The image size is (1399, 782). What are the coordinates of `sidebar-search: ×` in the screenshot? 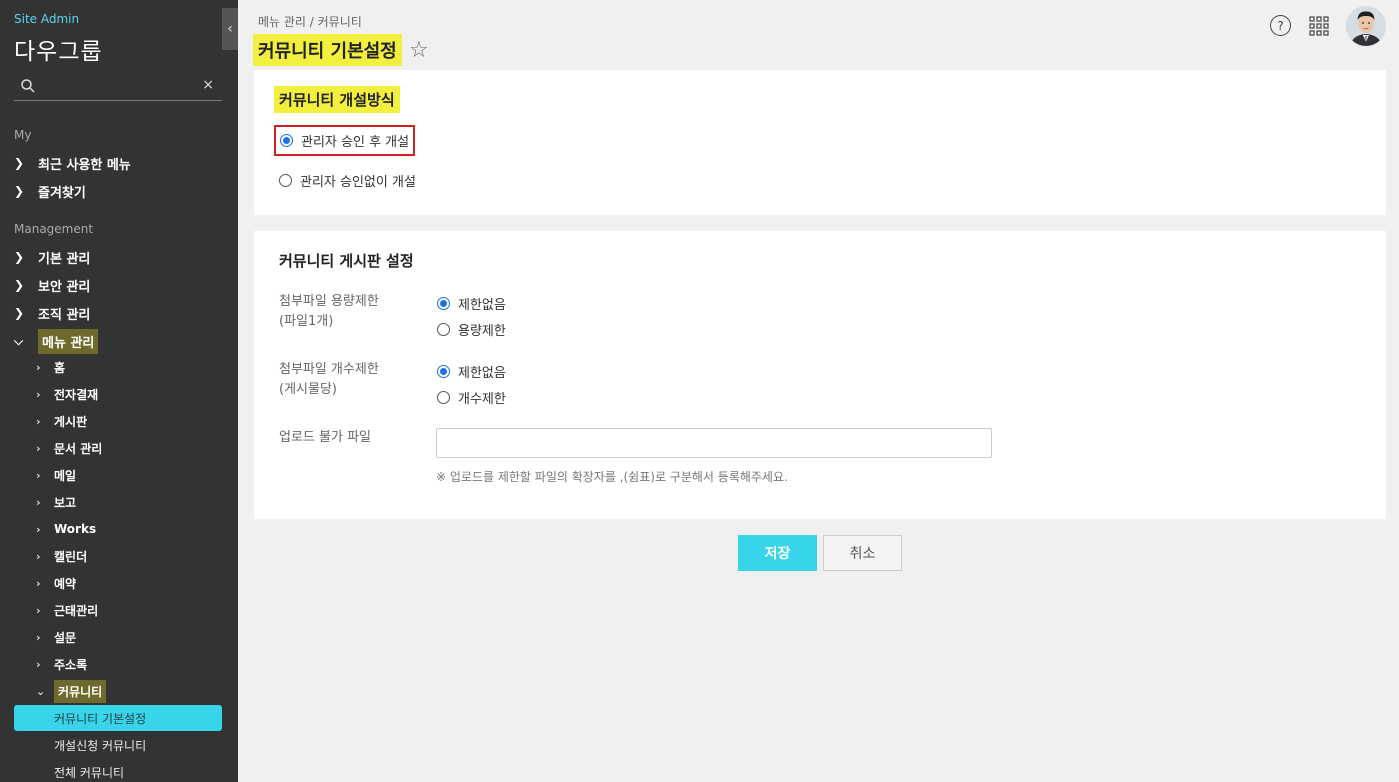 It's located at (118, 86).